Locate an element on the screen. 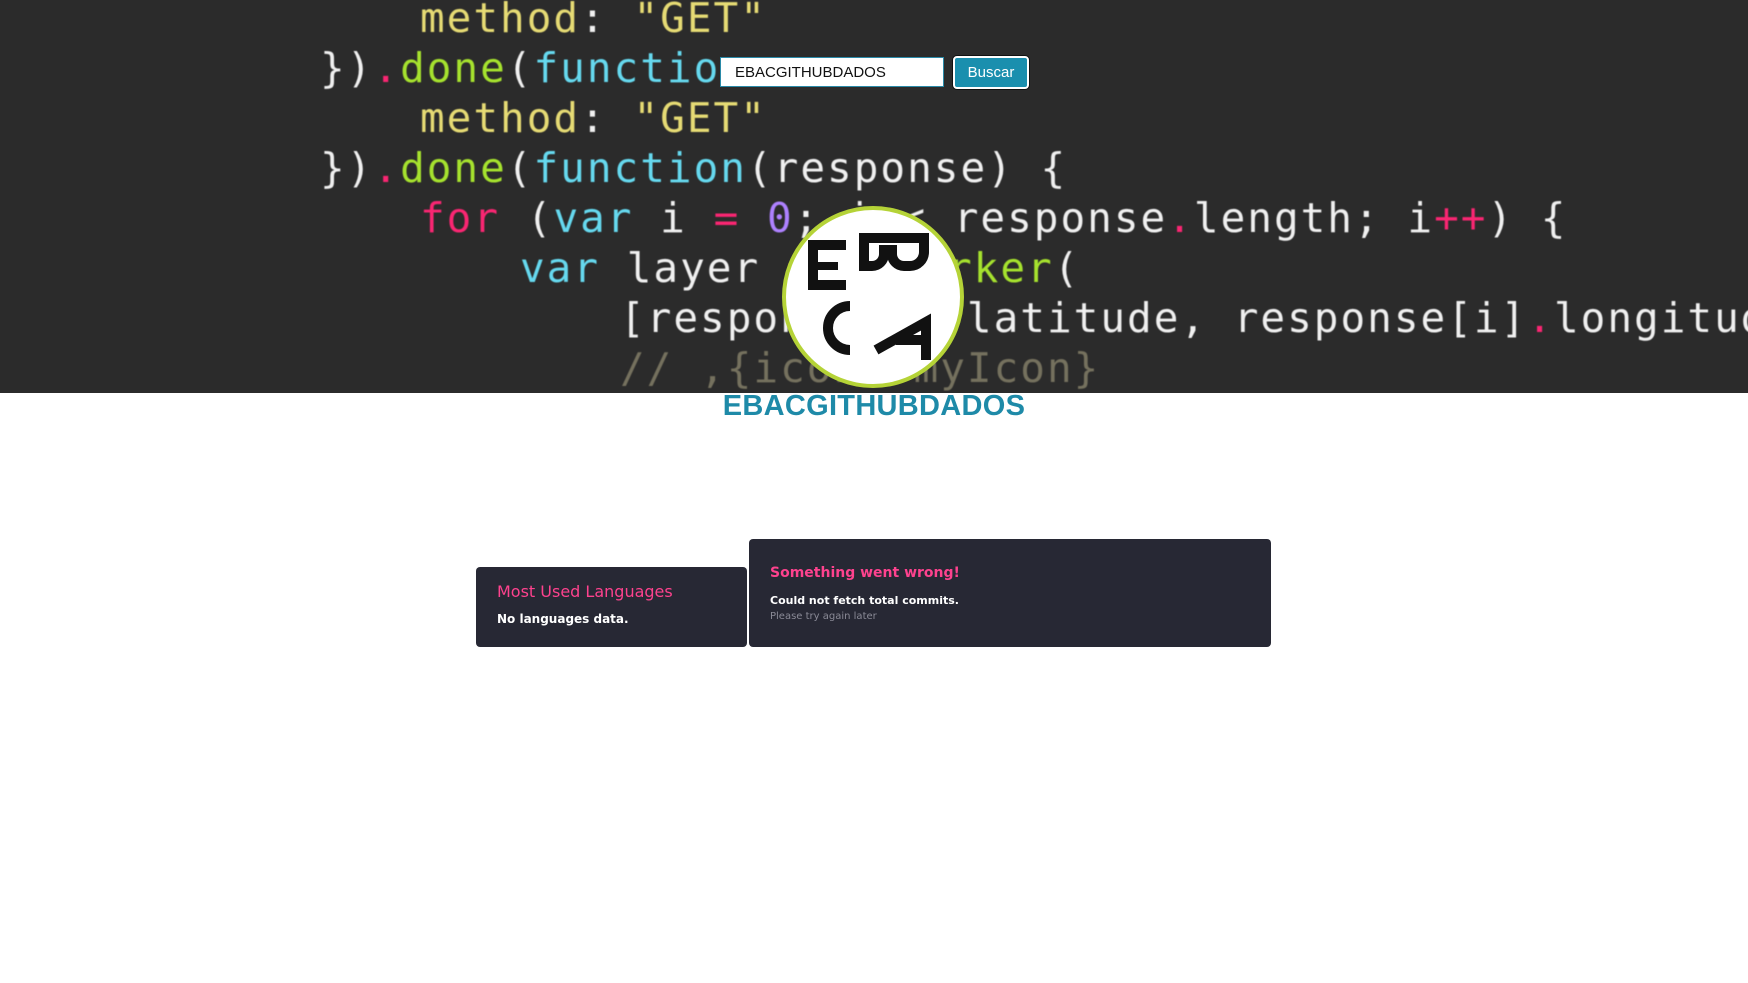 This screenshot has height=983, width=1748. stats-error-title: Something went wrong! is located at coordinates (865, 573).